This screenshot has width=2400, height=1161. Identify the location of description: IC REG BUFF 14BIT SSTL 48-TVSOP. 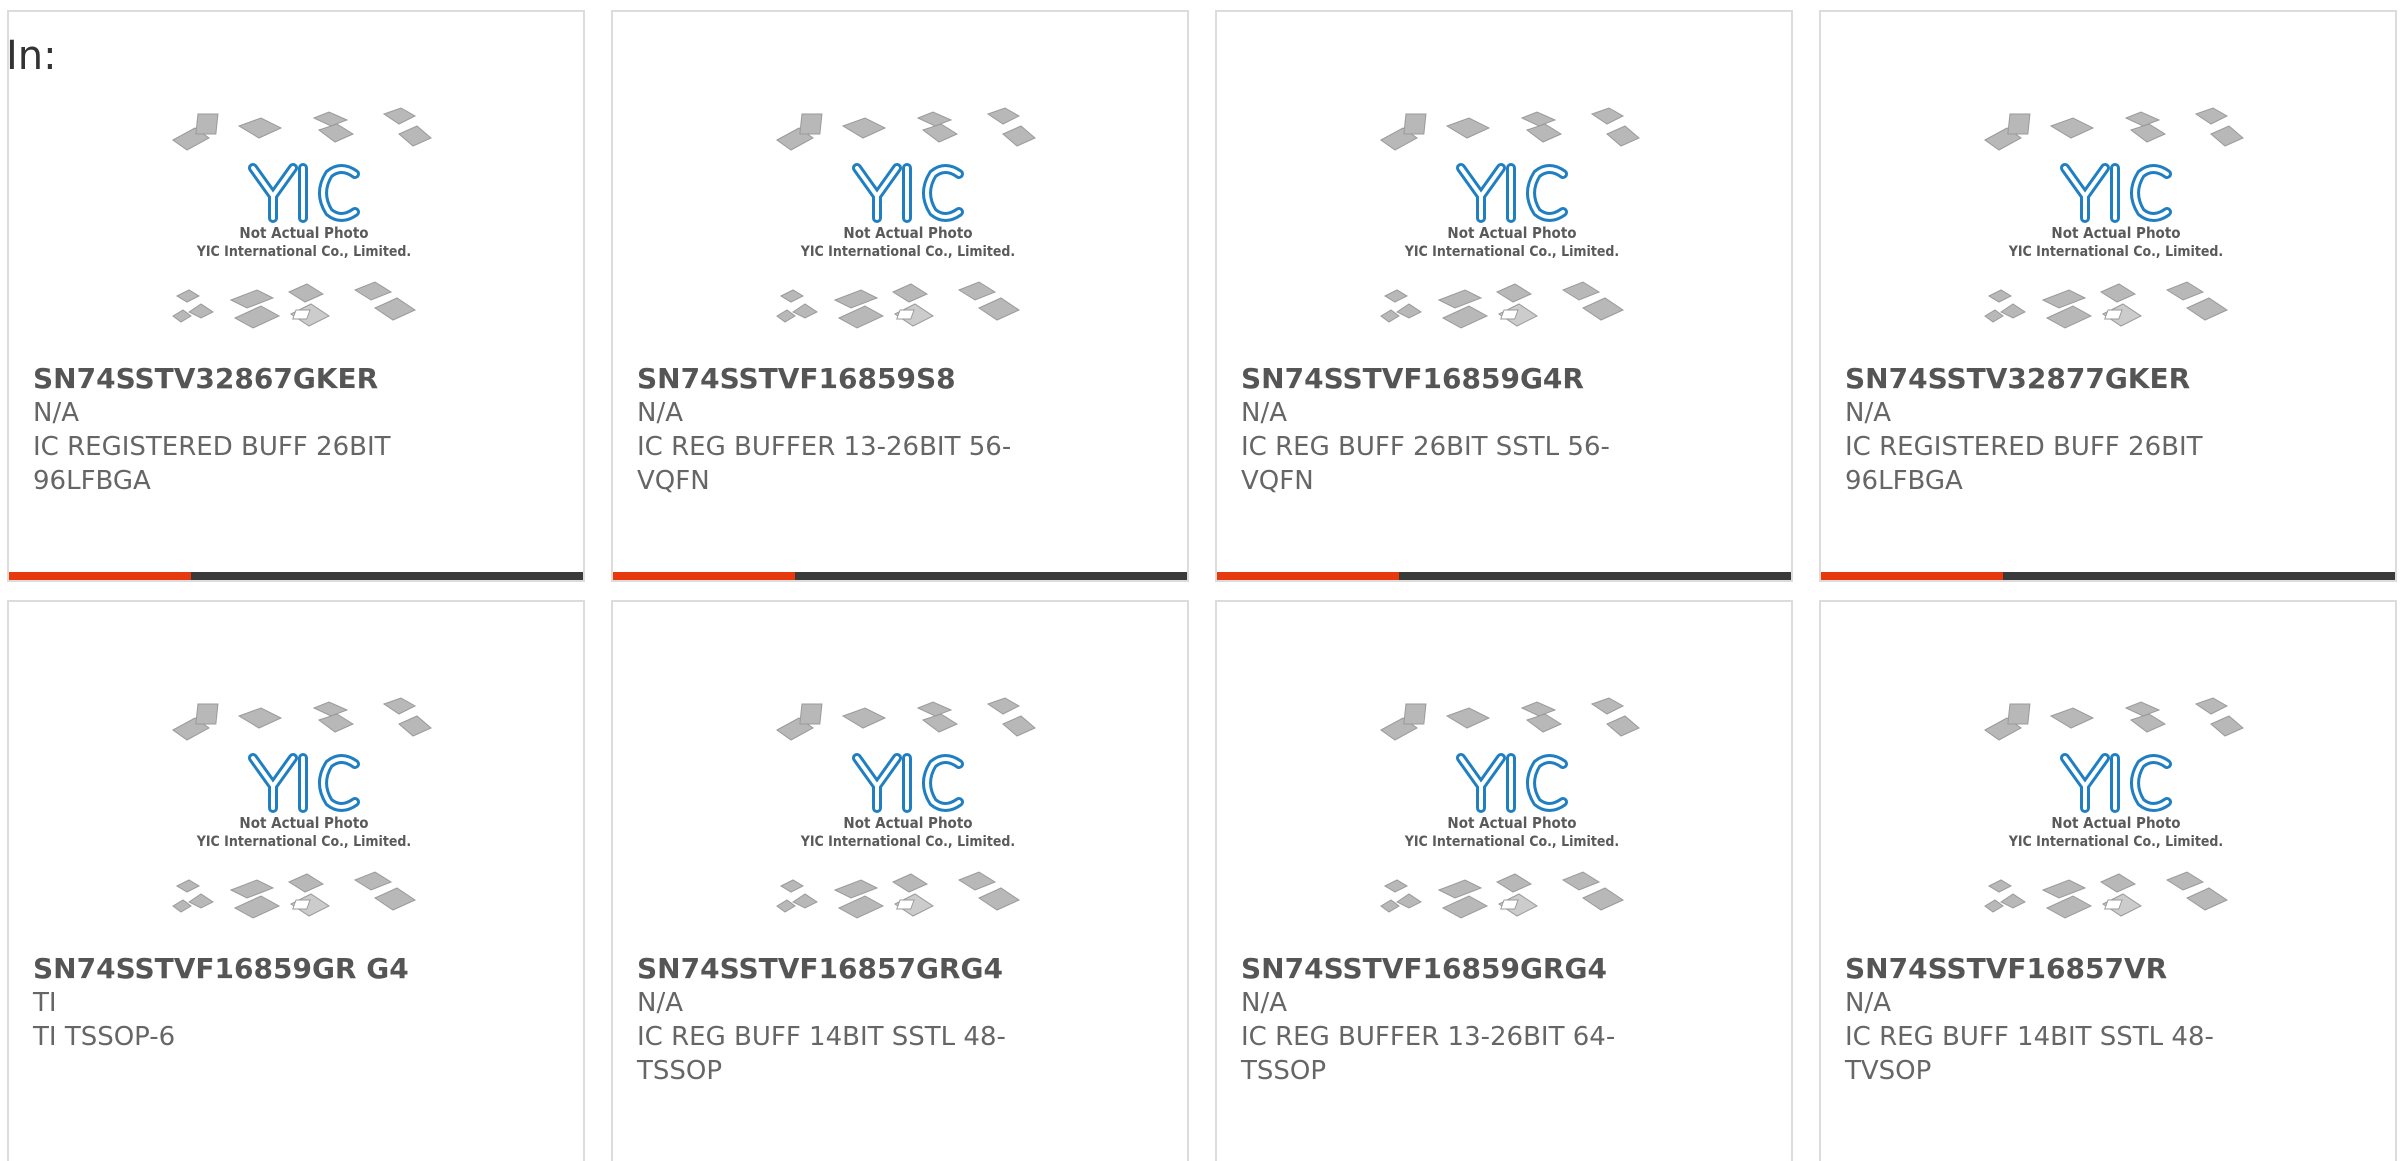
(2029, 1054).